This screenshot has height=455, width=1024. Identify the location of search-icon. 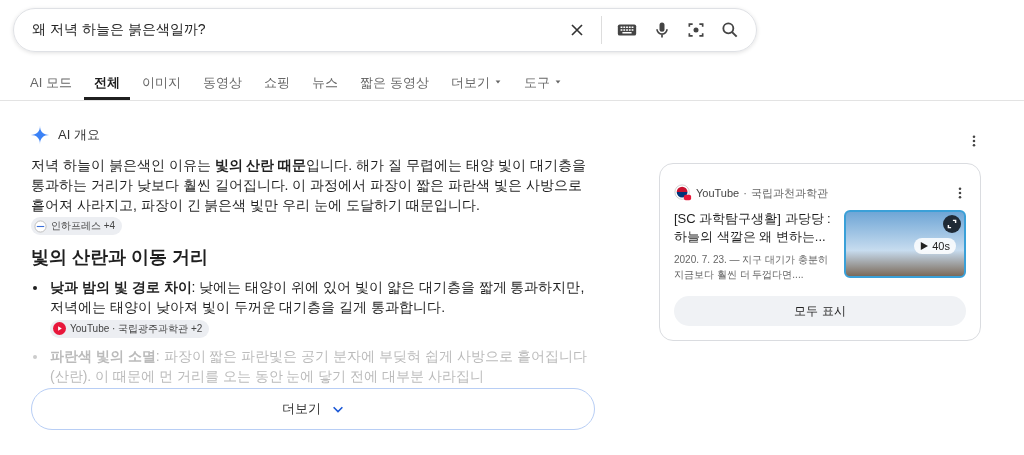
(730, 30).